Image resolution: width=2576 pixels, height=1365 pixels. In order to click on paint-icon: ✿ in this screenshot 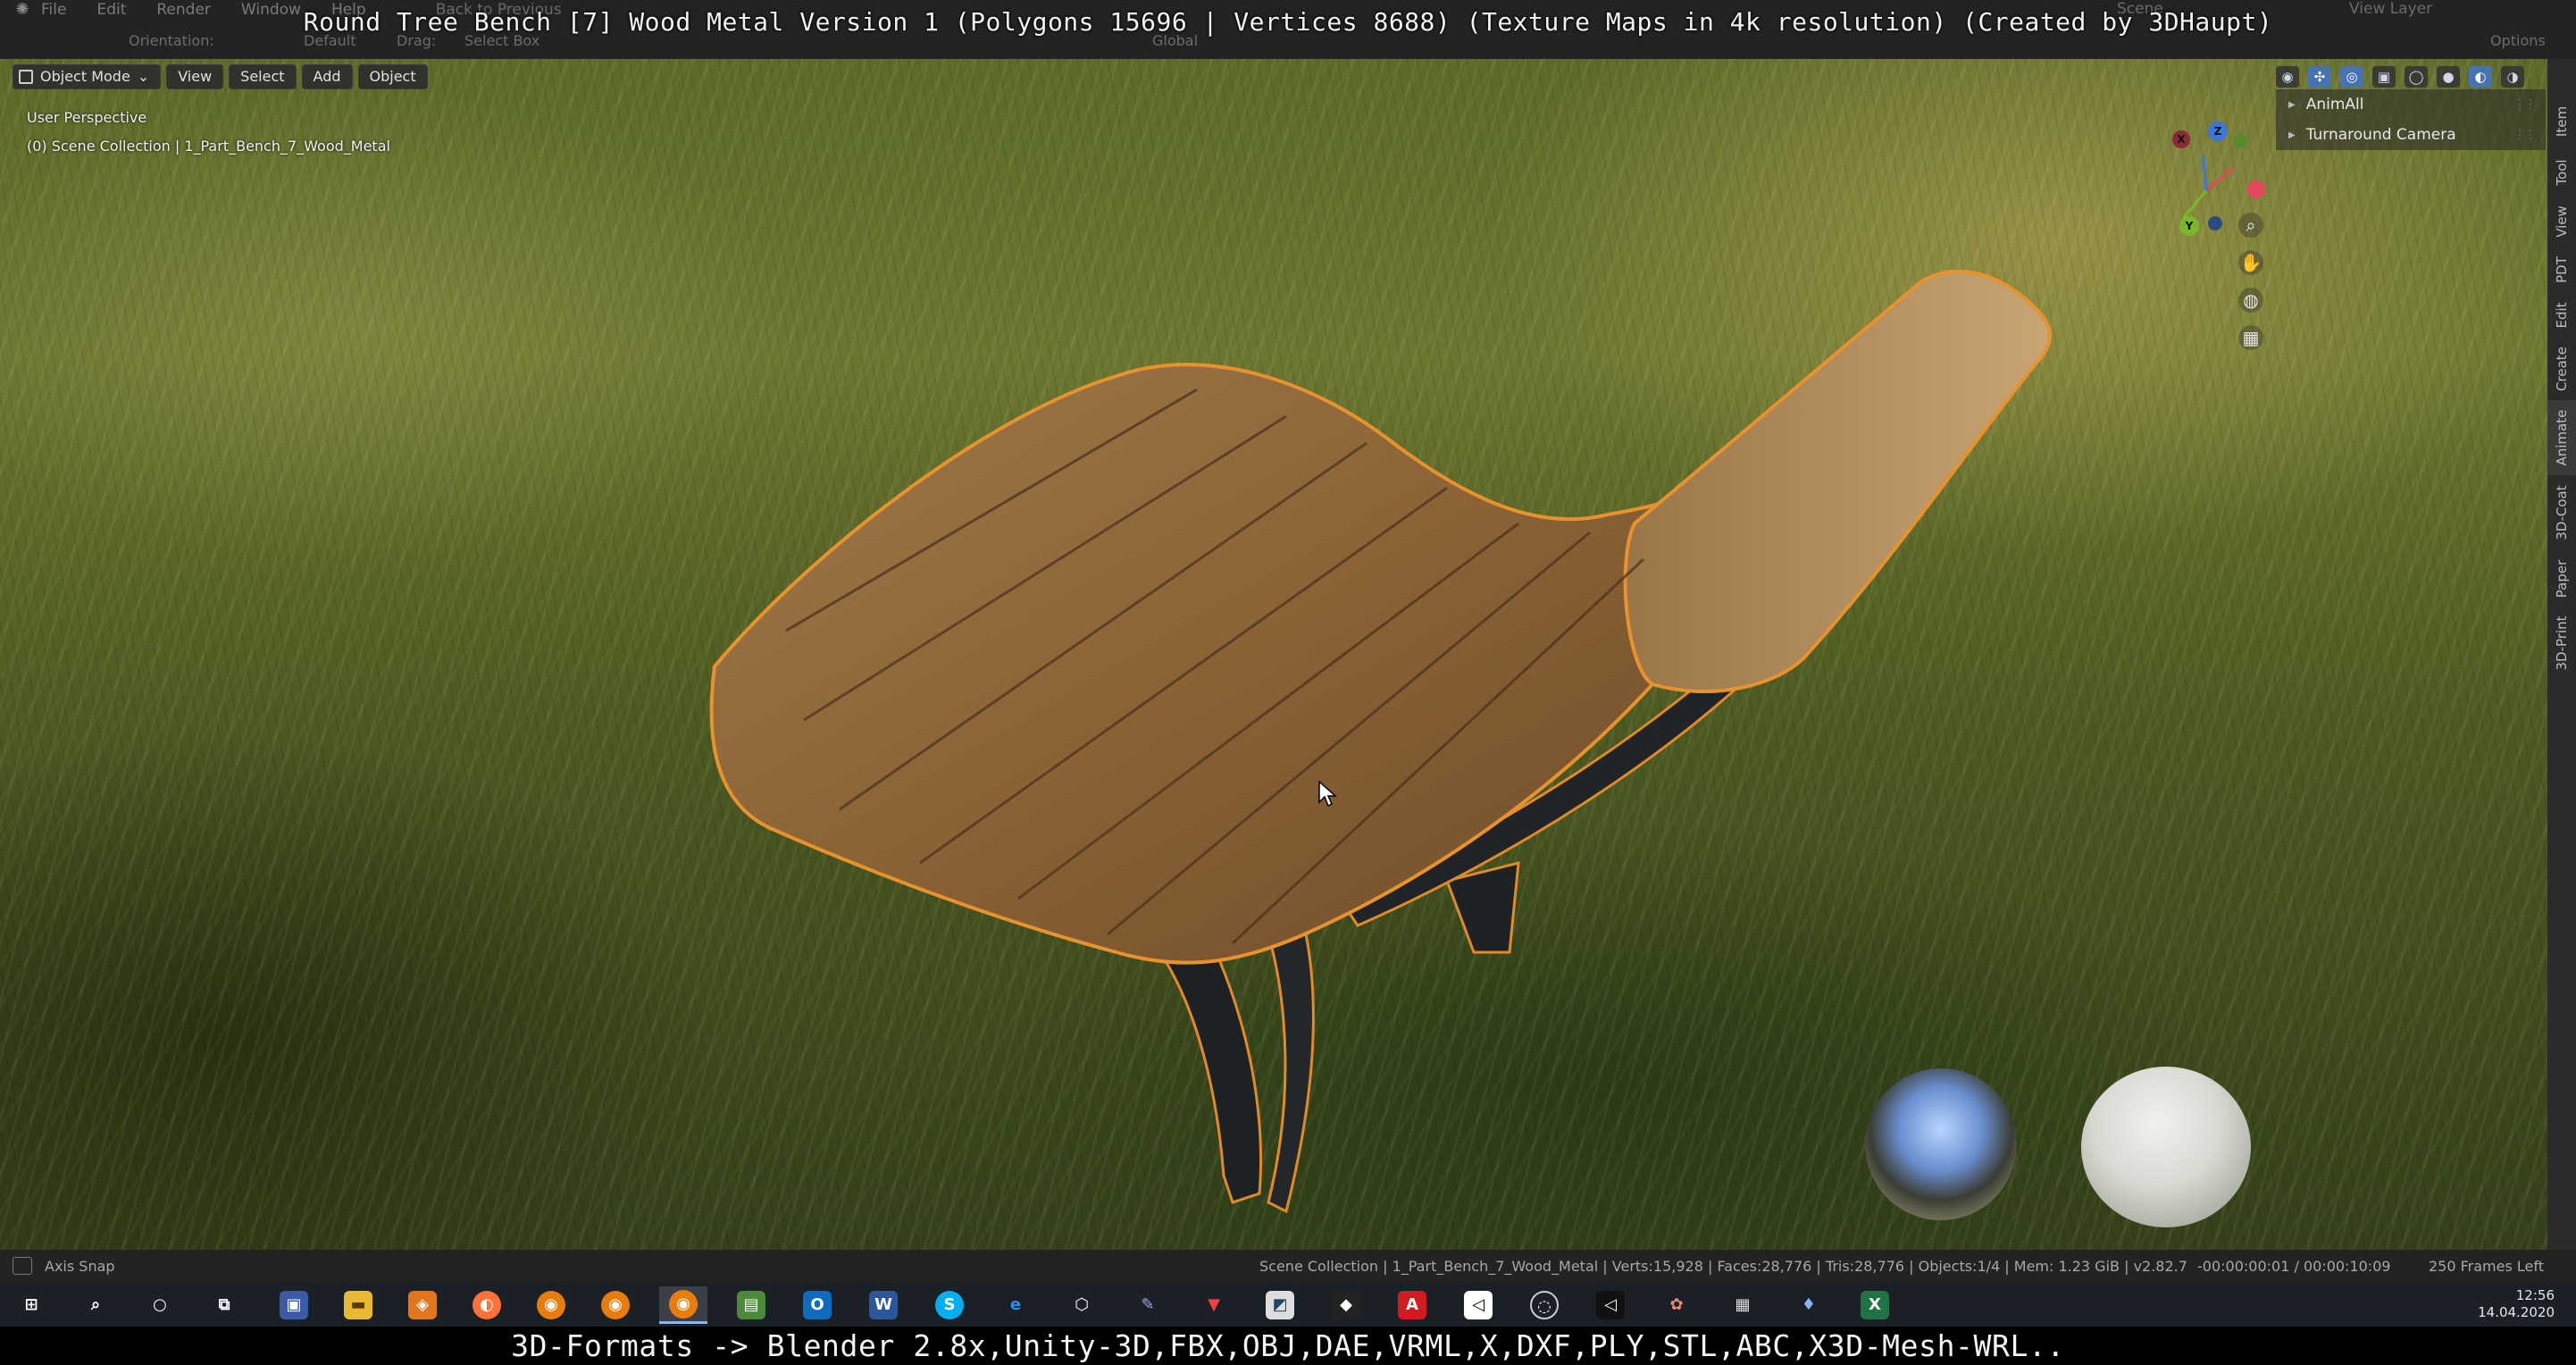, I will do `click(1677, 1305)`.